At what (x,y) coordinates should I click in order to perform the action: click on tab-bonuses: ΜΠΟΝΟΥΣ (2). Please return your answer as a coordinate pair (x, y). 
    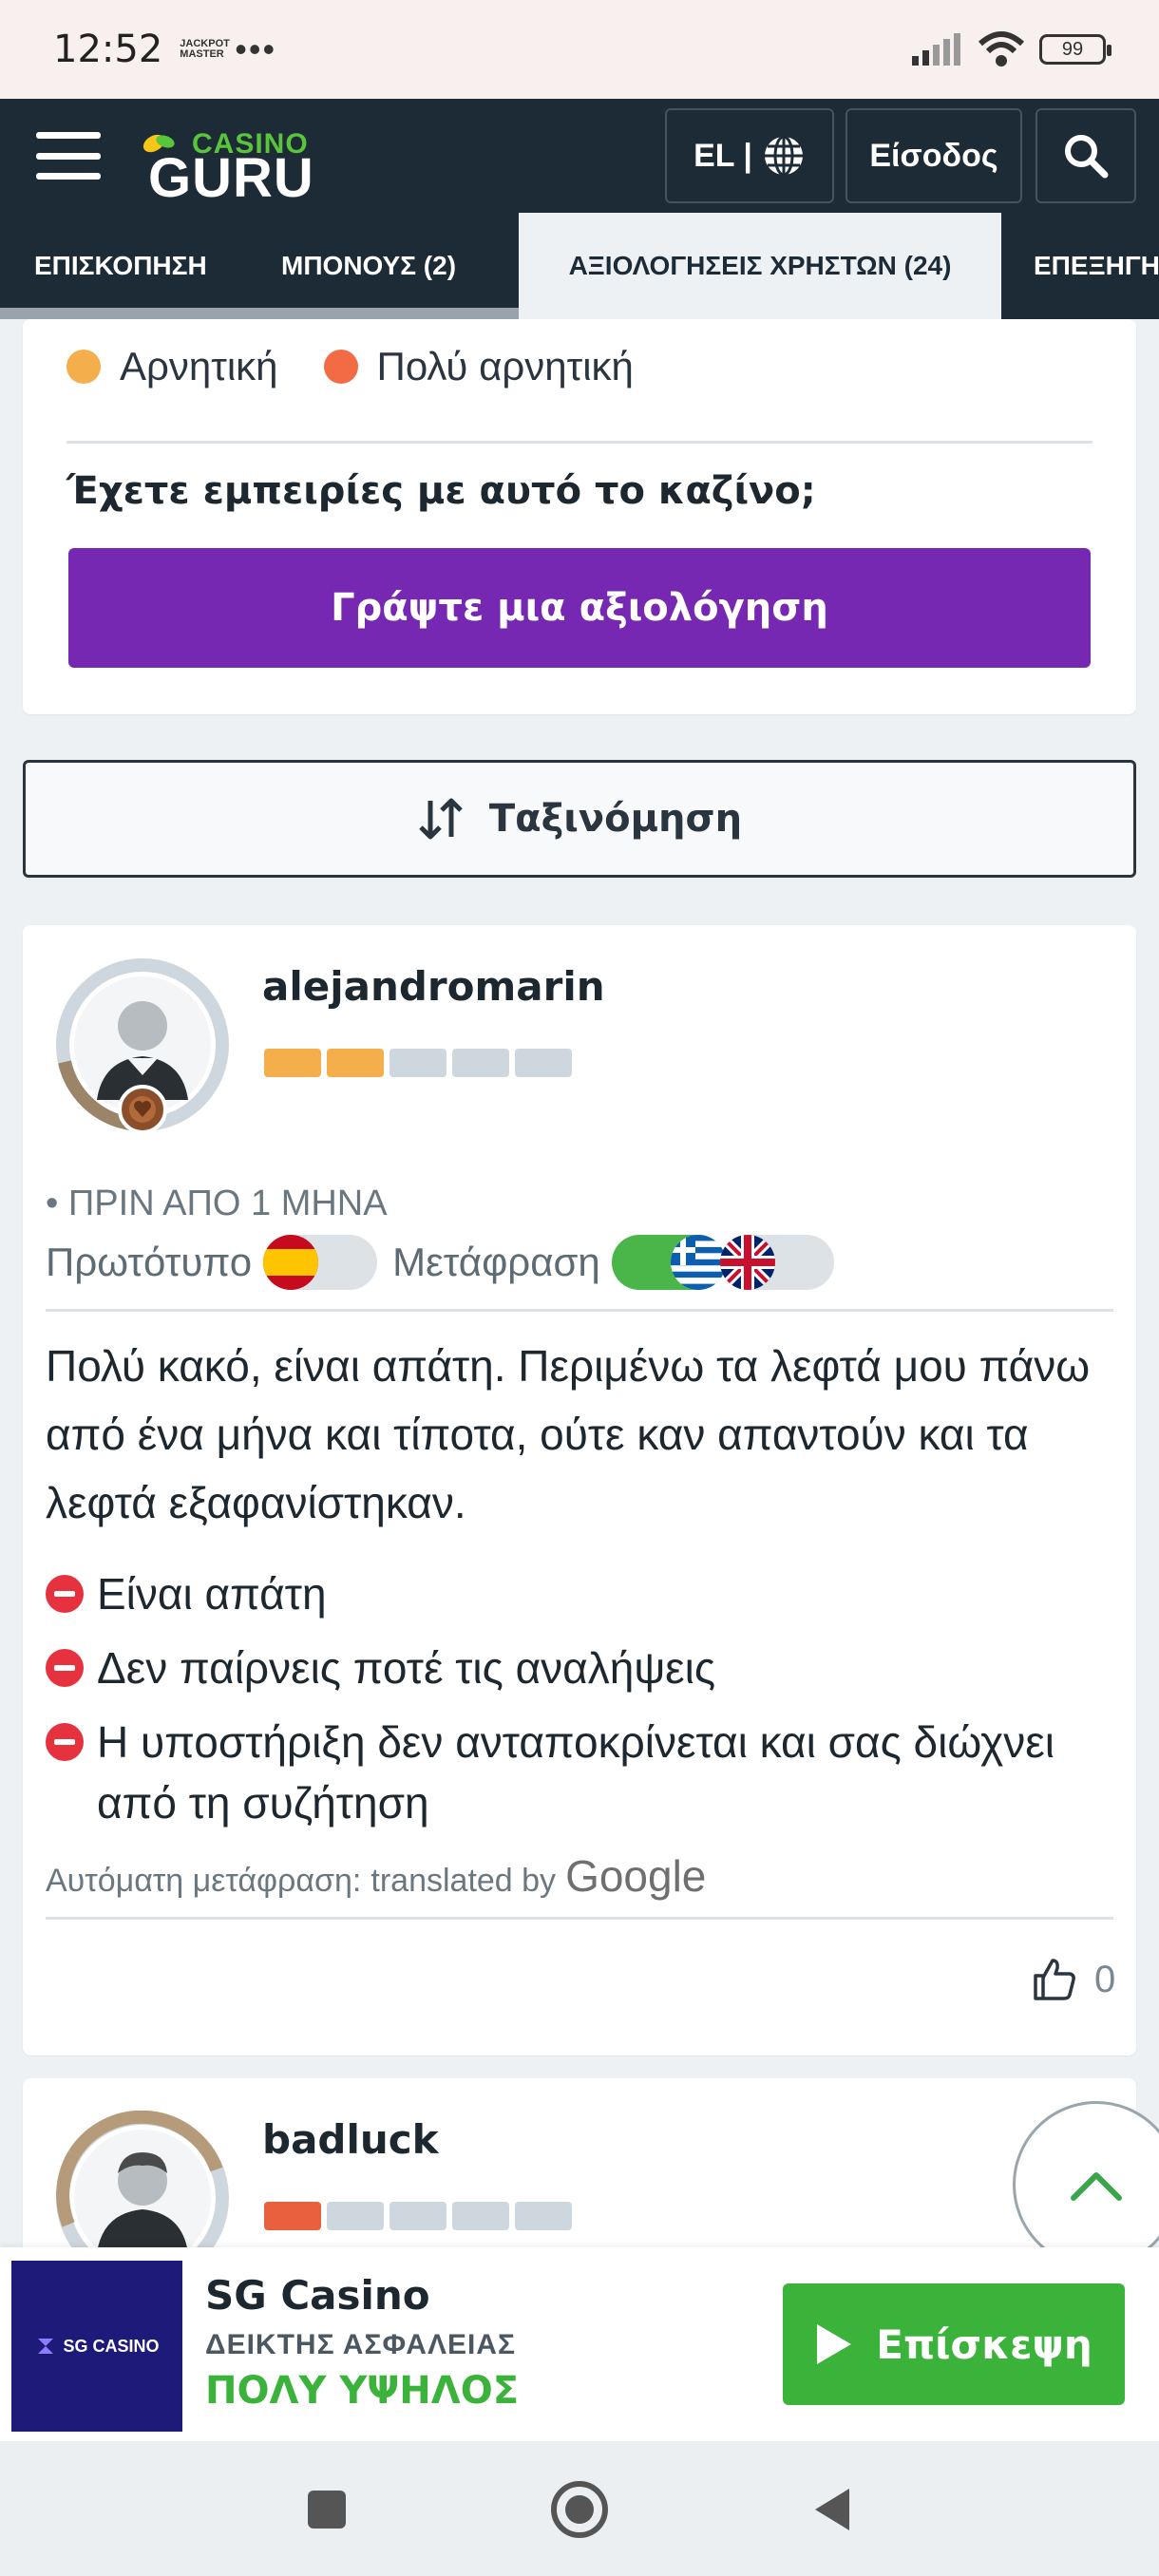
    Looking at the image, I should click on (368, 266).